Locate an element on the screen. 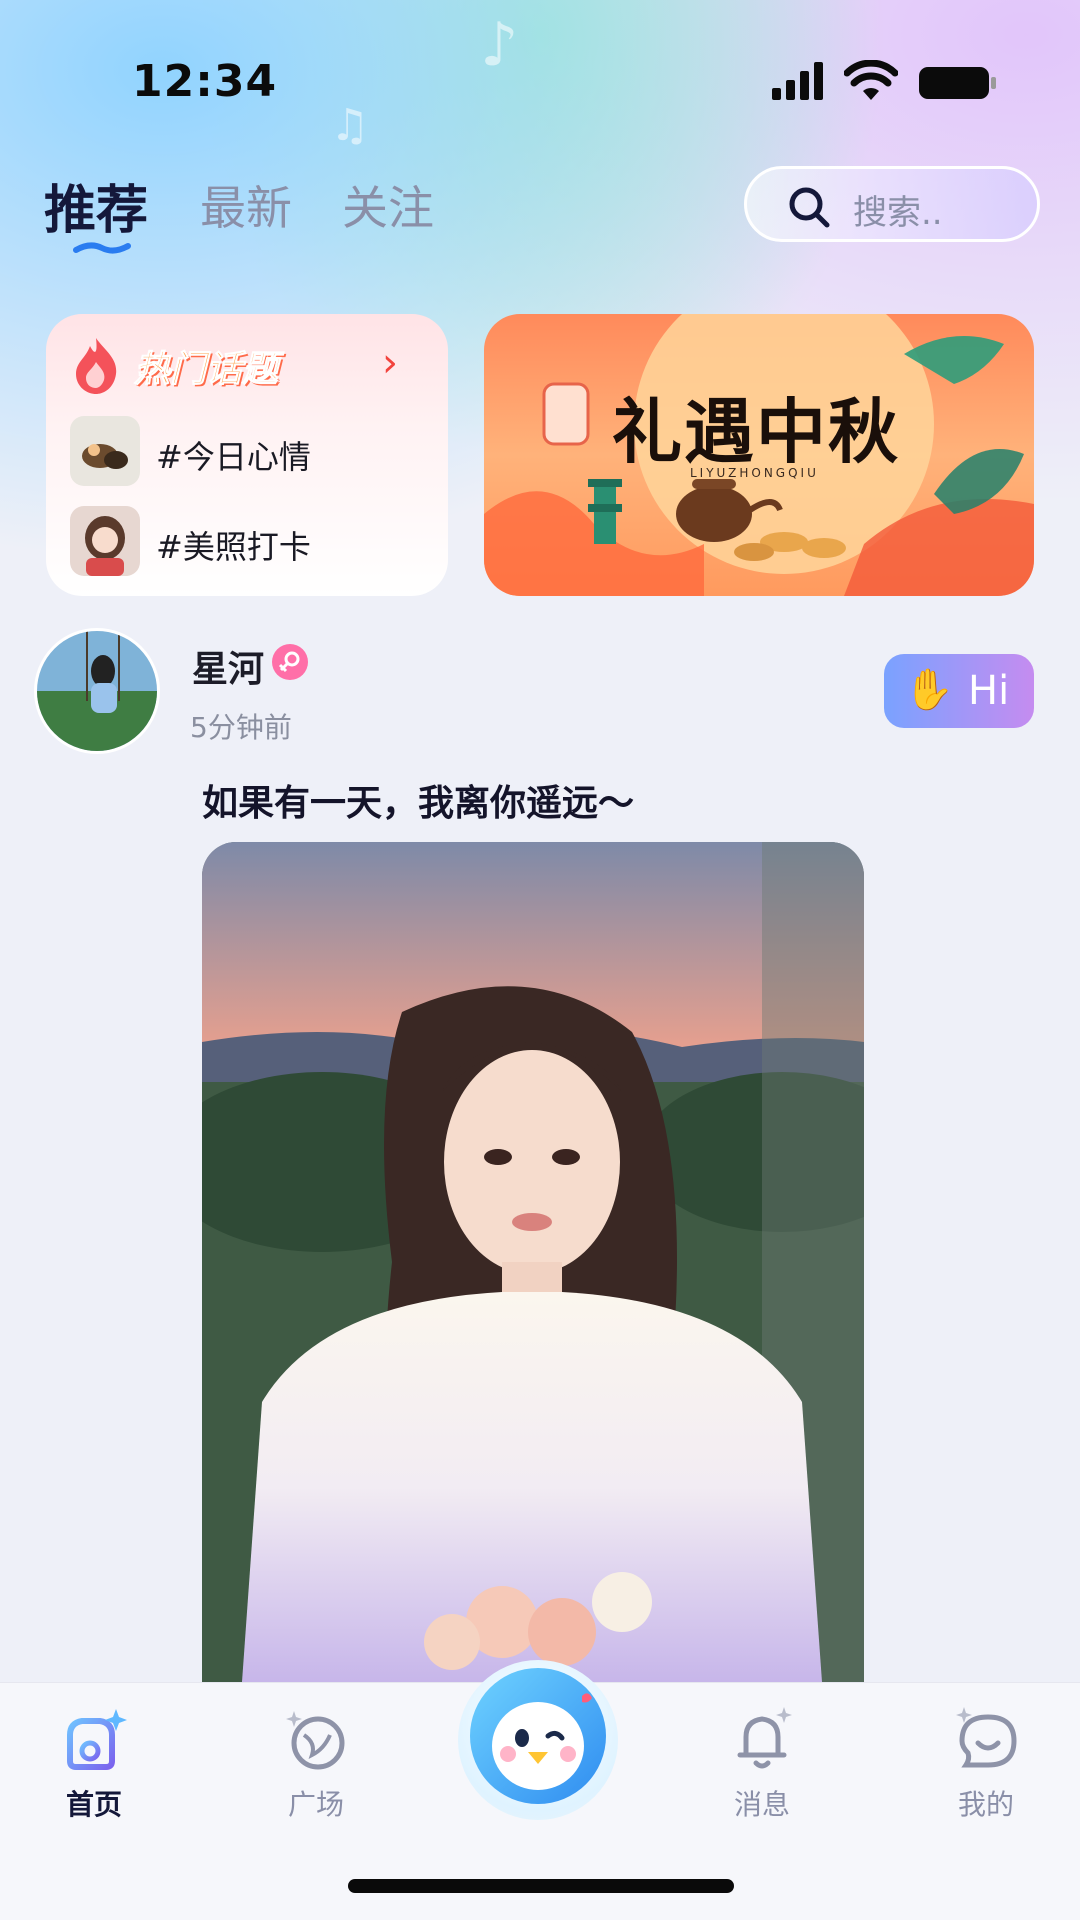 The height and width of the screenshot is (1920, 1080). nav-home: 首页 is located at coordinates (94, 1770).